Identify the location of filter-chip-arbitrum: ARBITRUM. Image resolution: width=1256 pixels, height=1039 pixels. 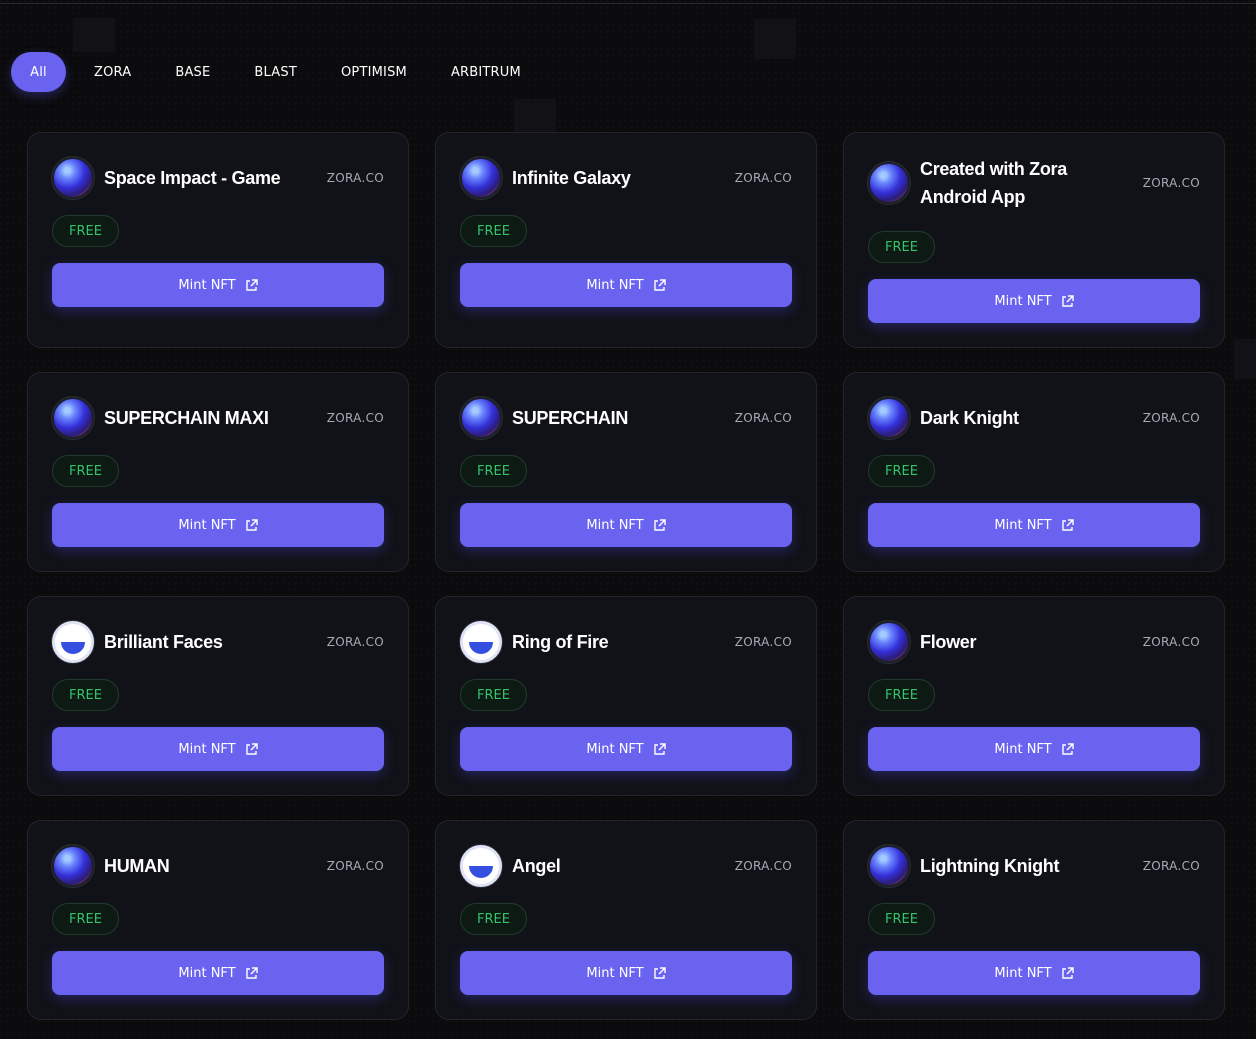
(486, 72).